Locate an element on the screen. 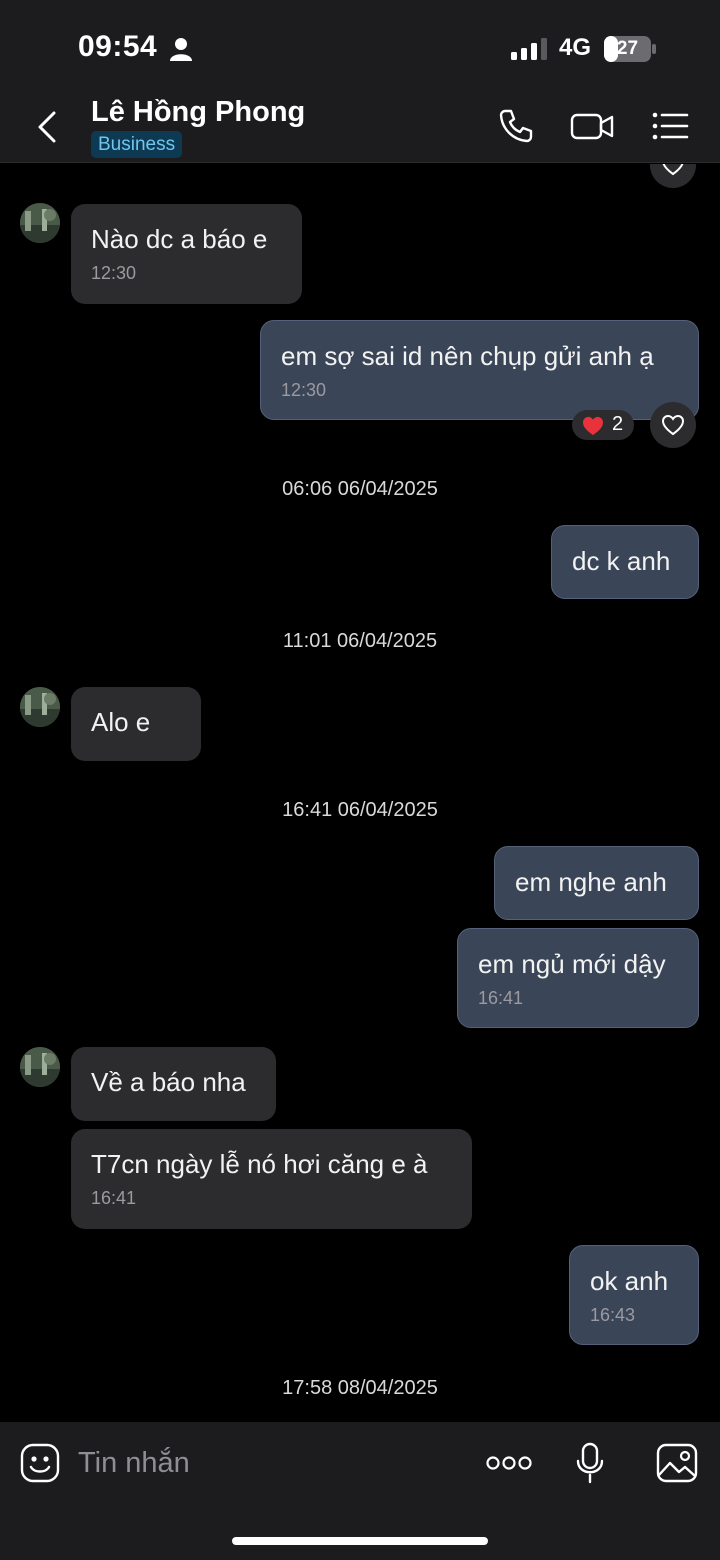 This screenshot has height=1560, width=720. chevron-left-icon is located at coordinates (47, 127).